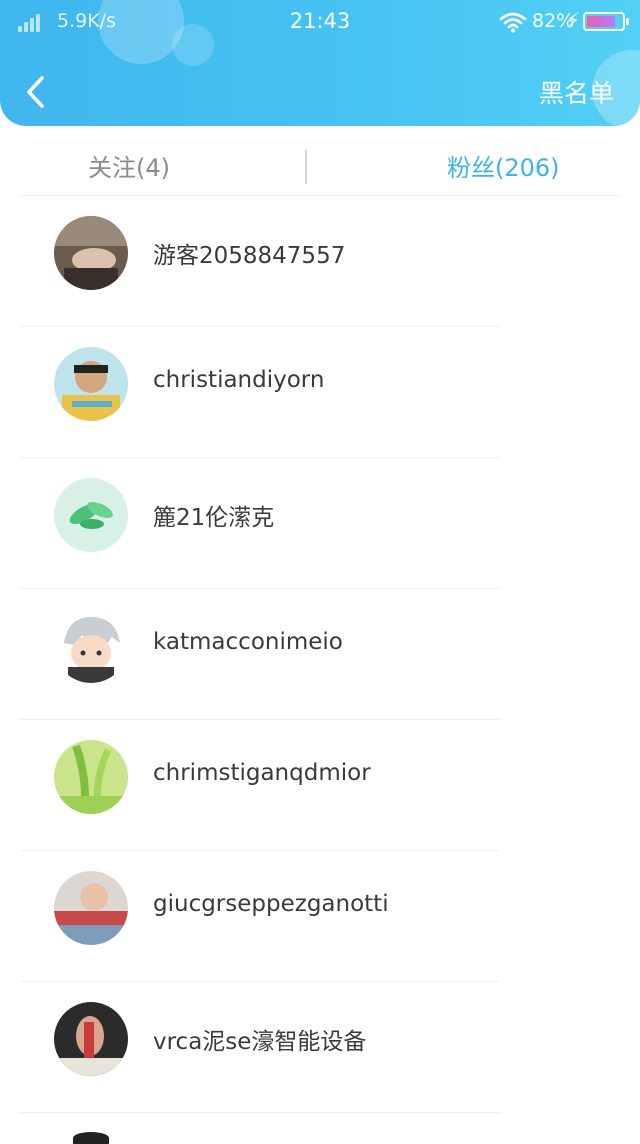 The height and width of the screenshot is (1144, 640). What do you see at coordinates (601, 21) in the screenshot?
I see `battery-fill` at bounding box center [601, 21].